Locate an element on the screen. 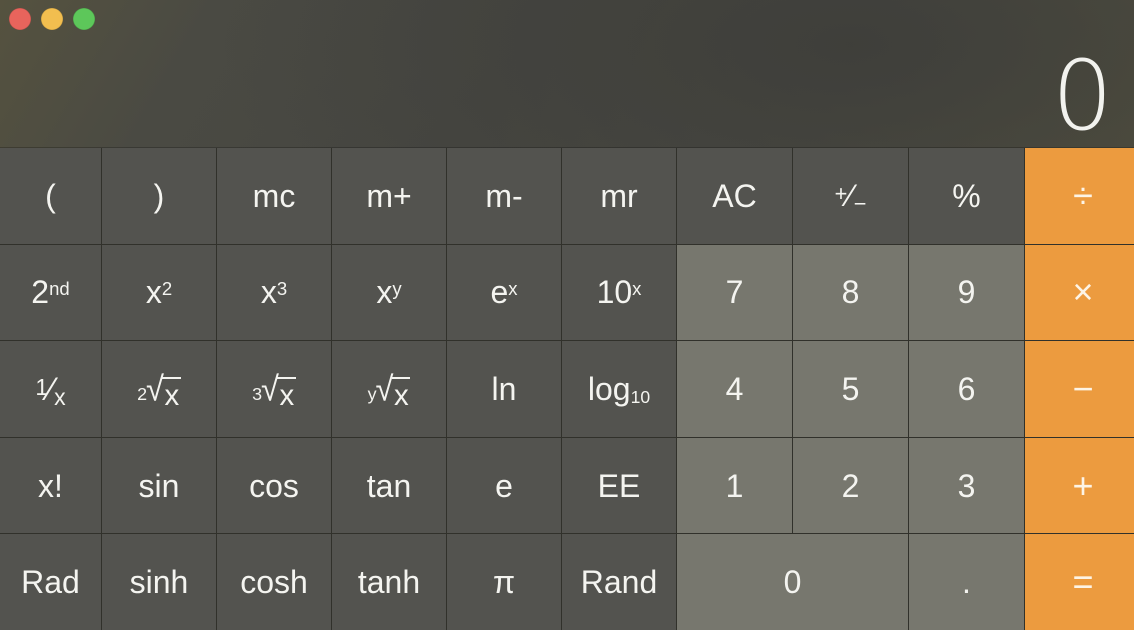  key-natural-log: ln is located at coordinates (504, 389).